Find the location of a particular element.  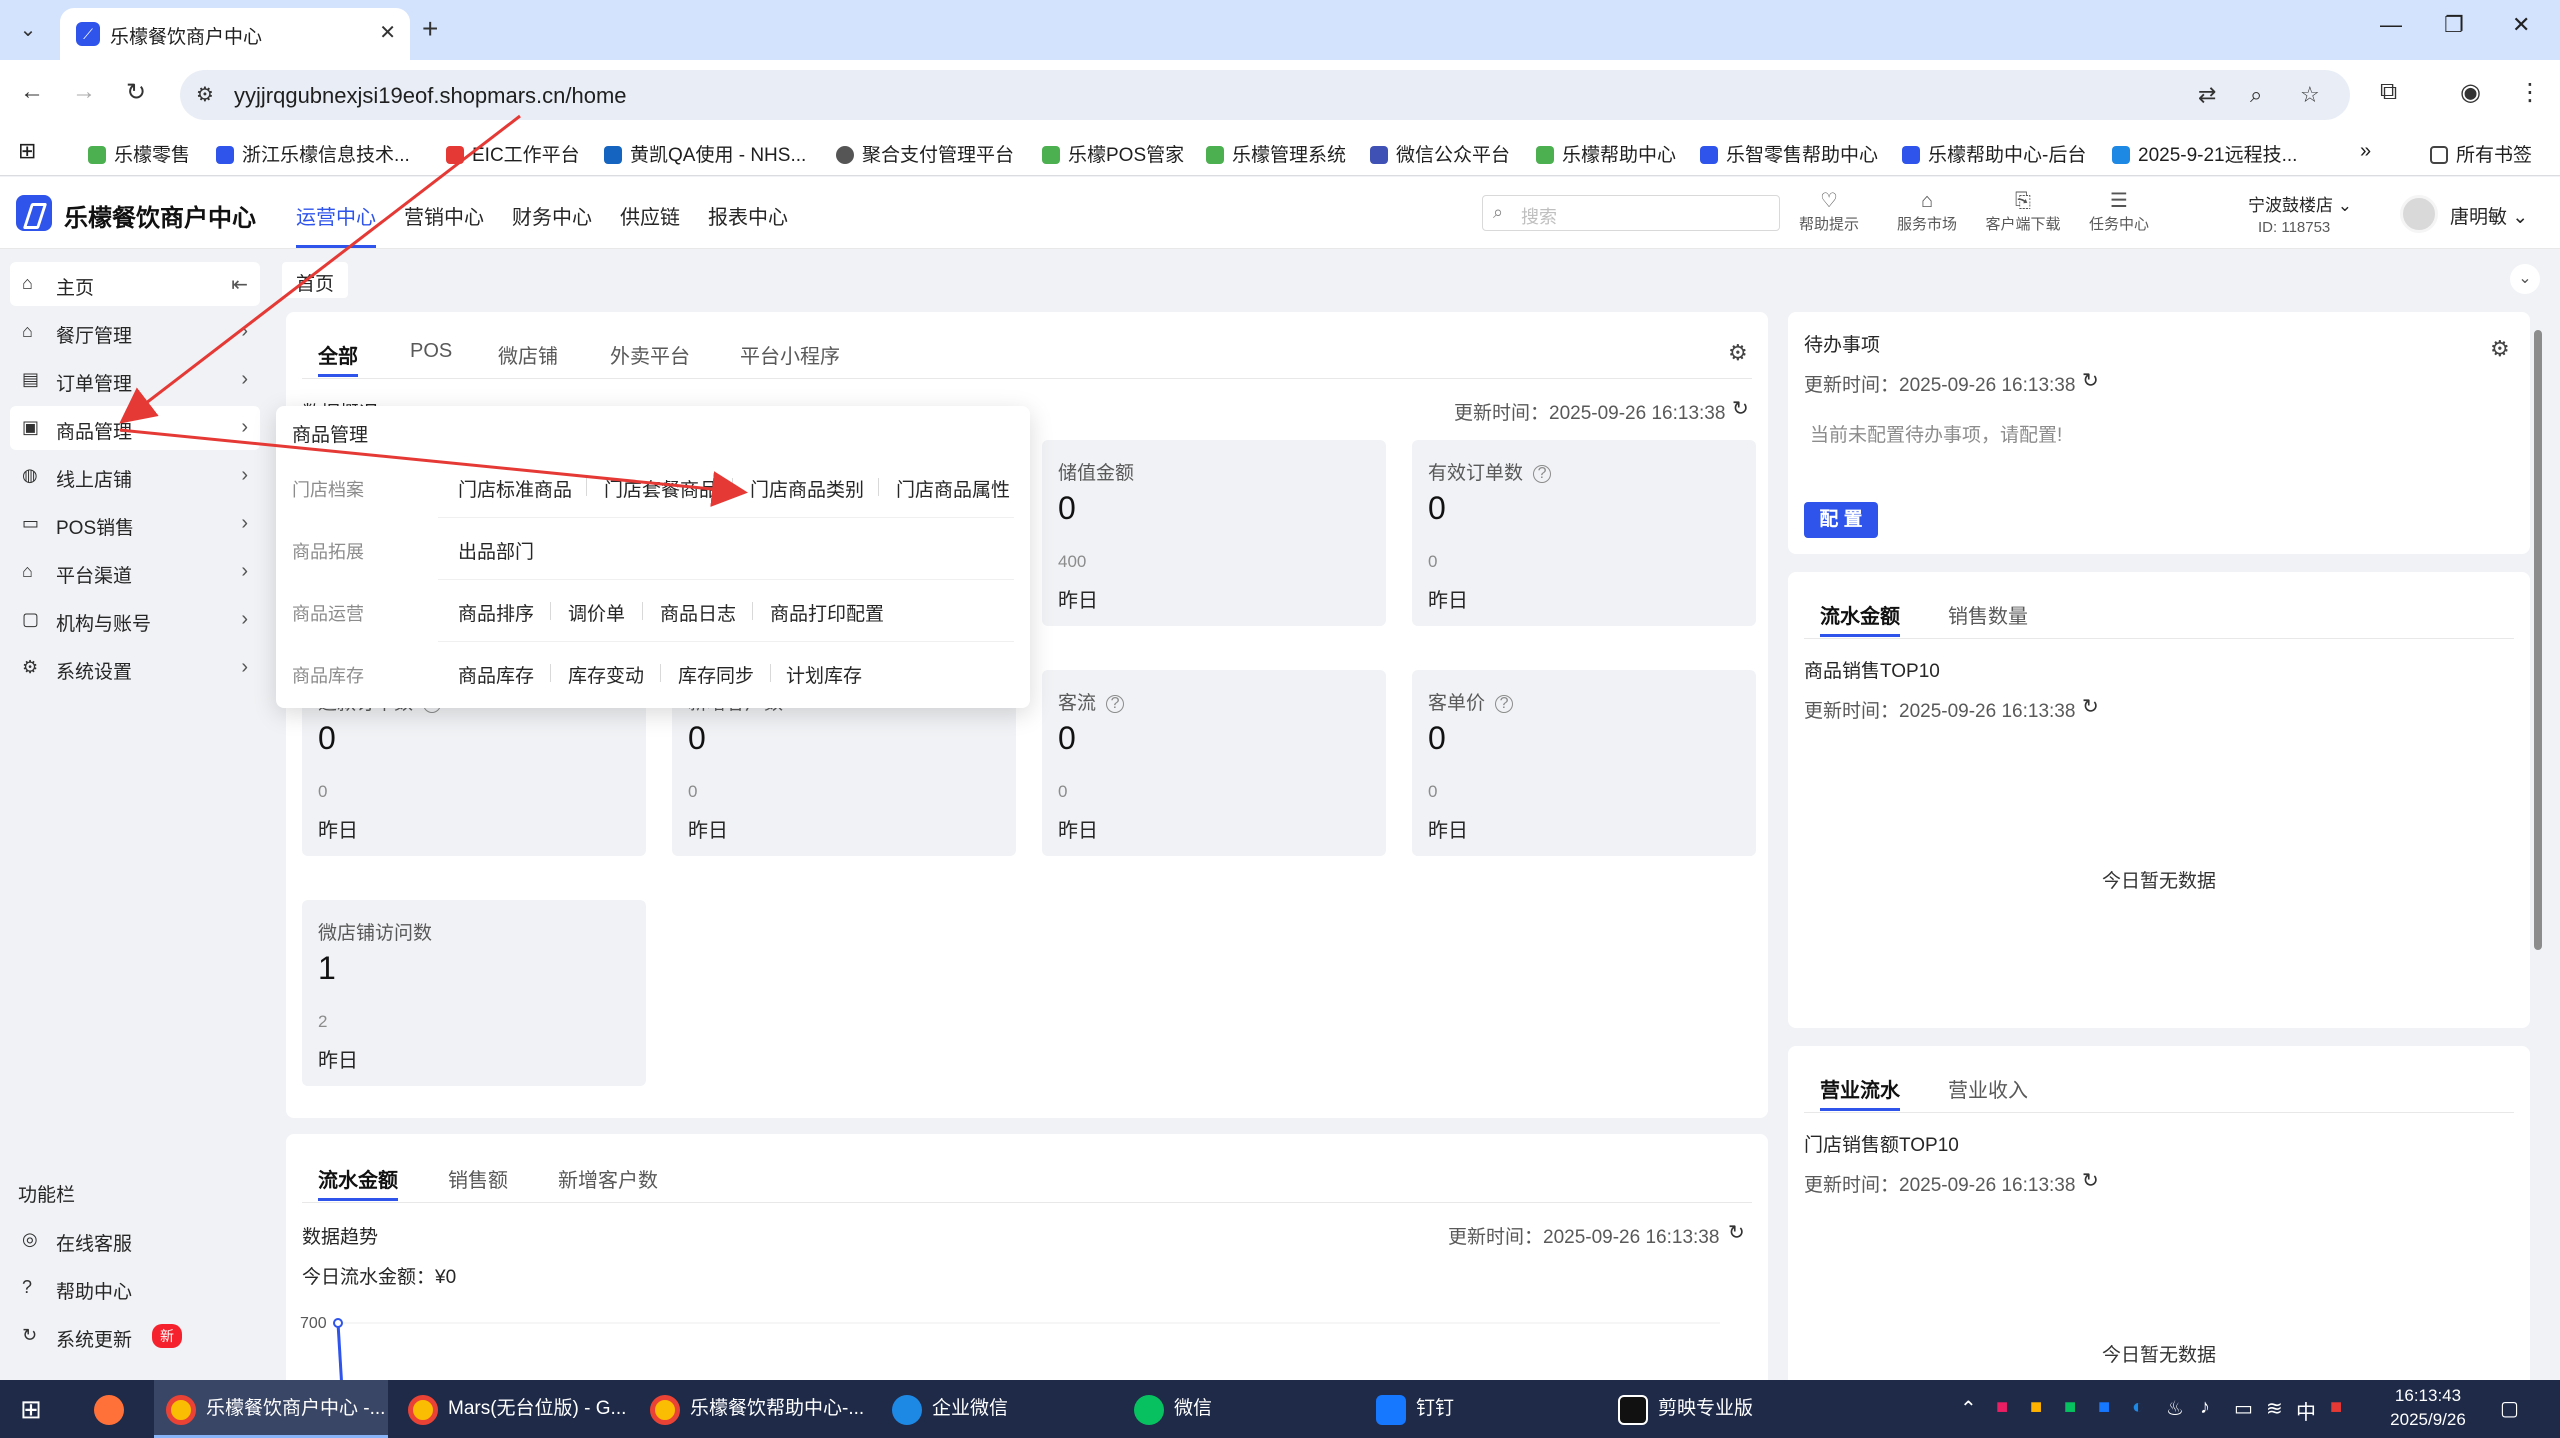

browser-tab-active: ⟋ 乐檬餐饮商户中心 ✕ is located at coordinates (235, 34).